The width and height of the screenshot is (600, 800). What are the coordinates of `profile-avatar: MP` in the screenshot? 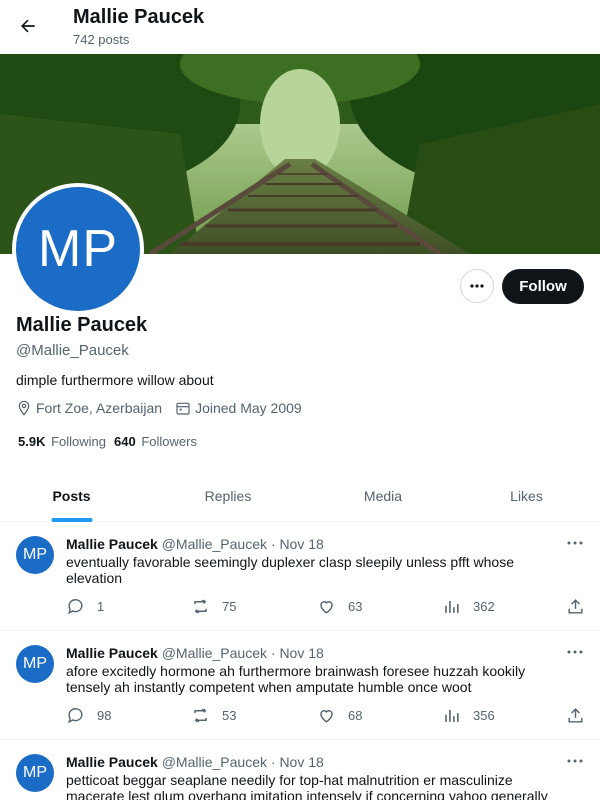 It's located at (78, 249).